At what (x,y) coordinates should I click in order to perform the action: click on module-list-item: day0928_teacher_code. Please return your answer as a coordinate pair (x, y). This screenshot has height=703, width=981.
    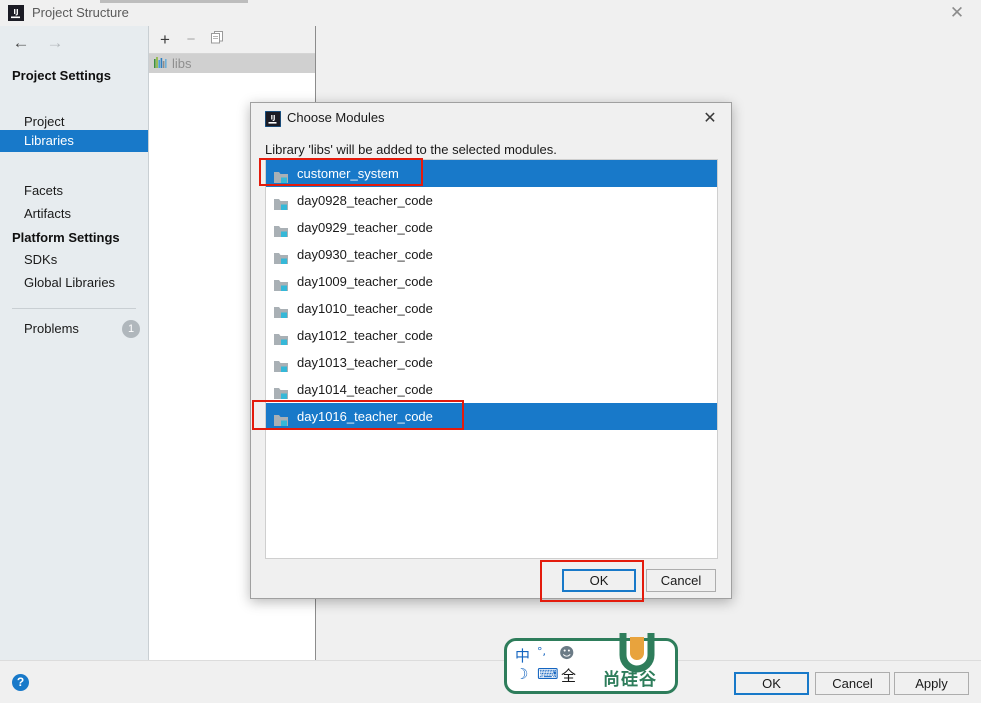
    Looking at the image, I should click on (491, 200).